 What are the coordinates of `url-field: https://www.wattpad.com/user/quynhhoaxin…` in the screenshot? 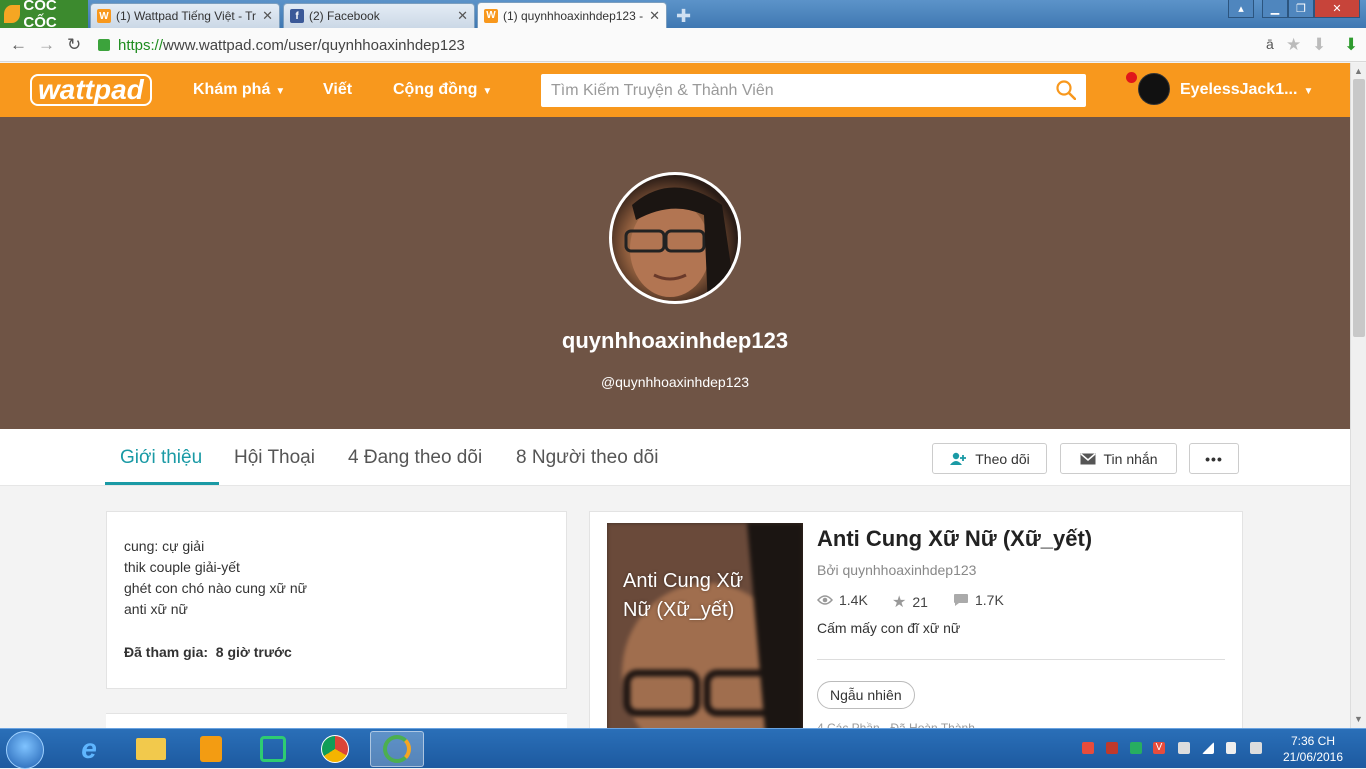 It's located at (718, 45).